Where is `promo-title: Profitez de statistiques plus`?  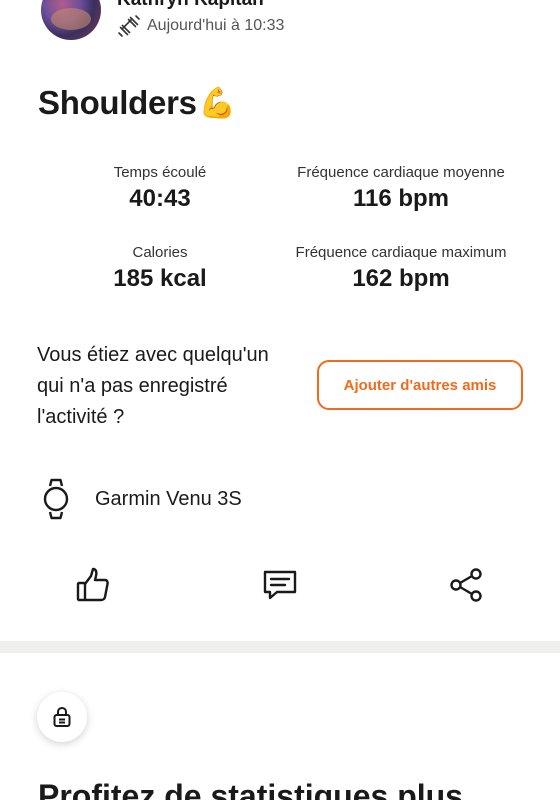 promo-title: Profitez de statistiques plus is located at coordinates (250, 789).